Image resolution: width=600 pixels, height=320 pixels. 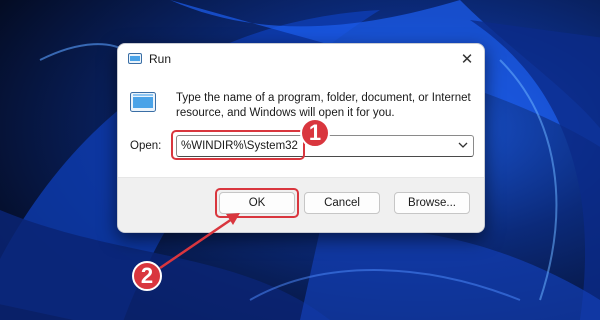 I want to click on close-button: ✕, so click(x=467, y=59).